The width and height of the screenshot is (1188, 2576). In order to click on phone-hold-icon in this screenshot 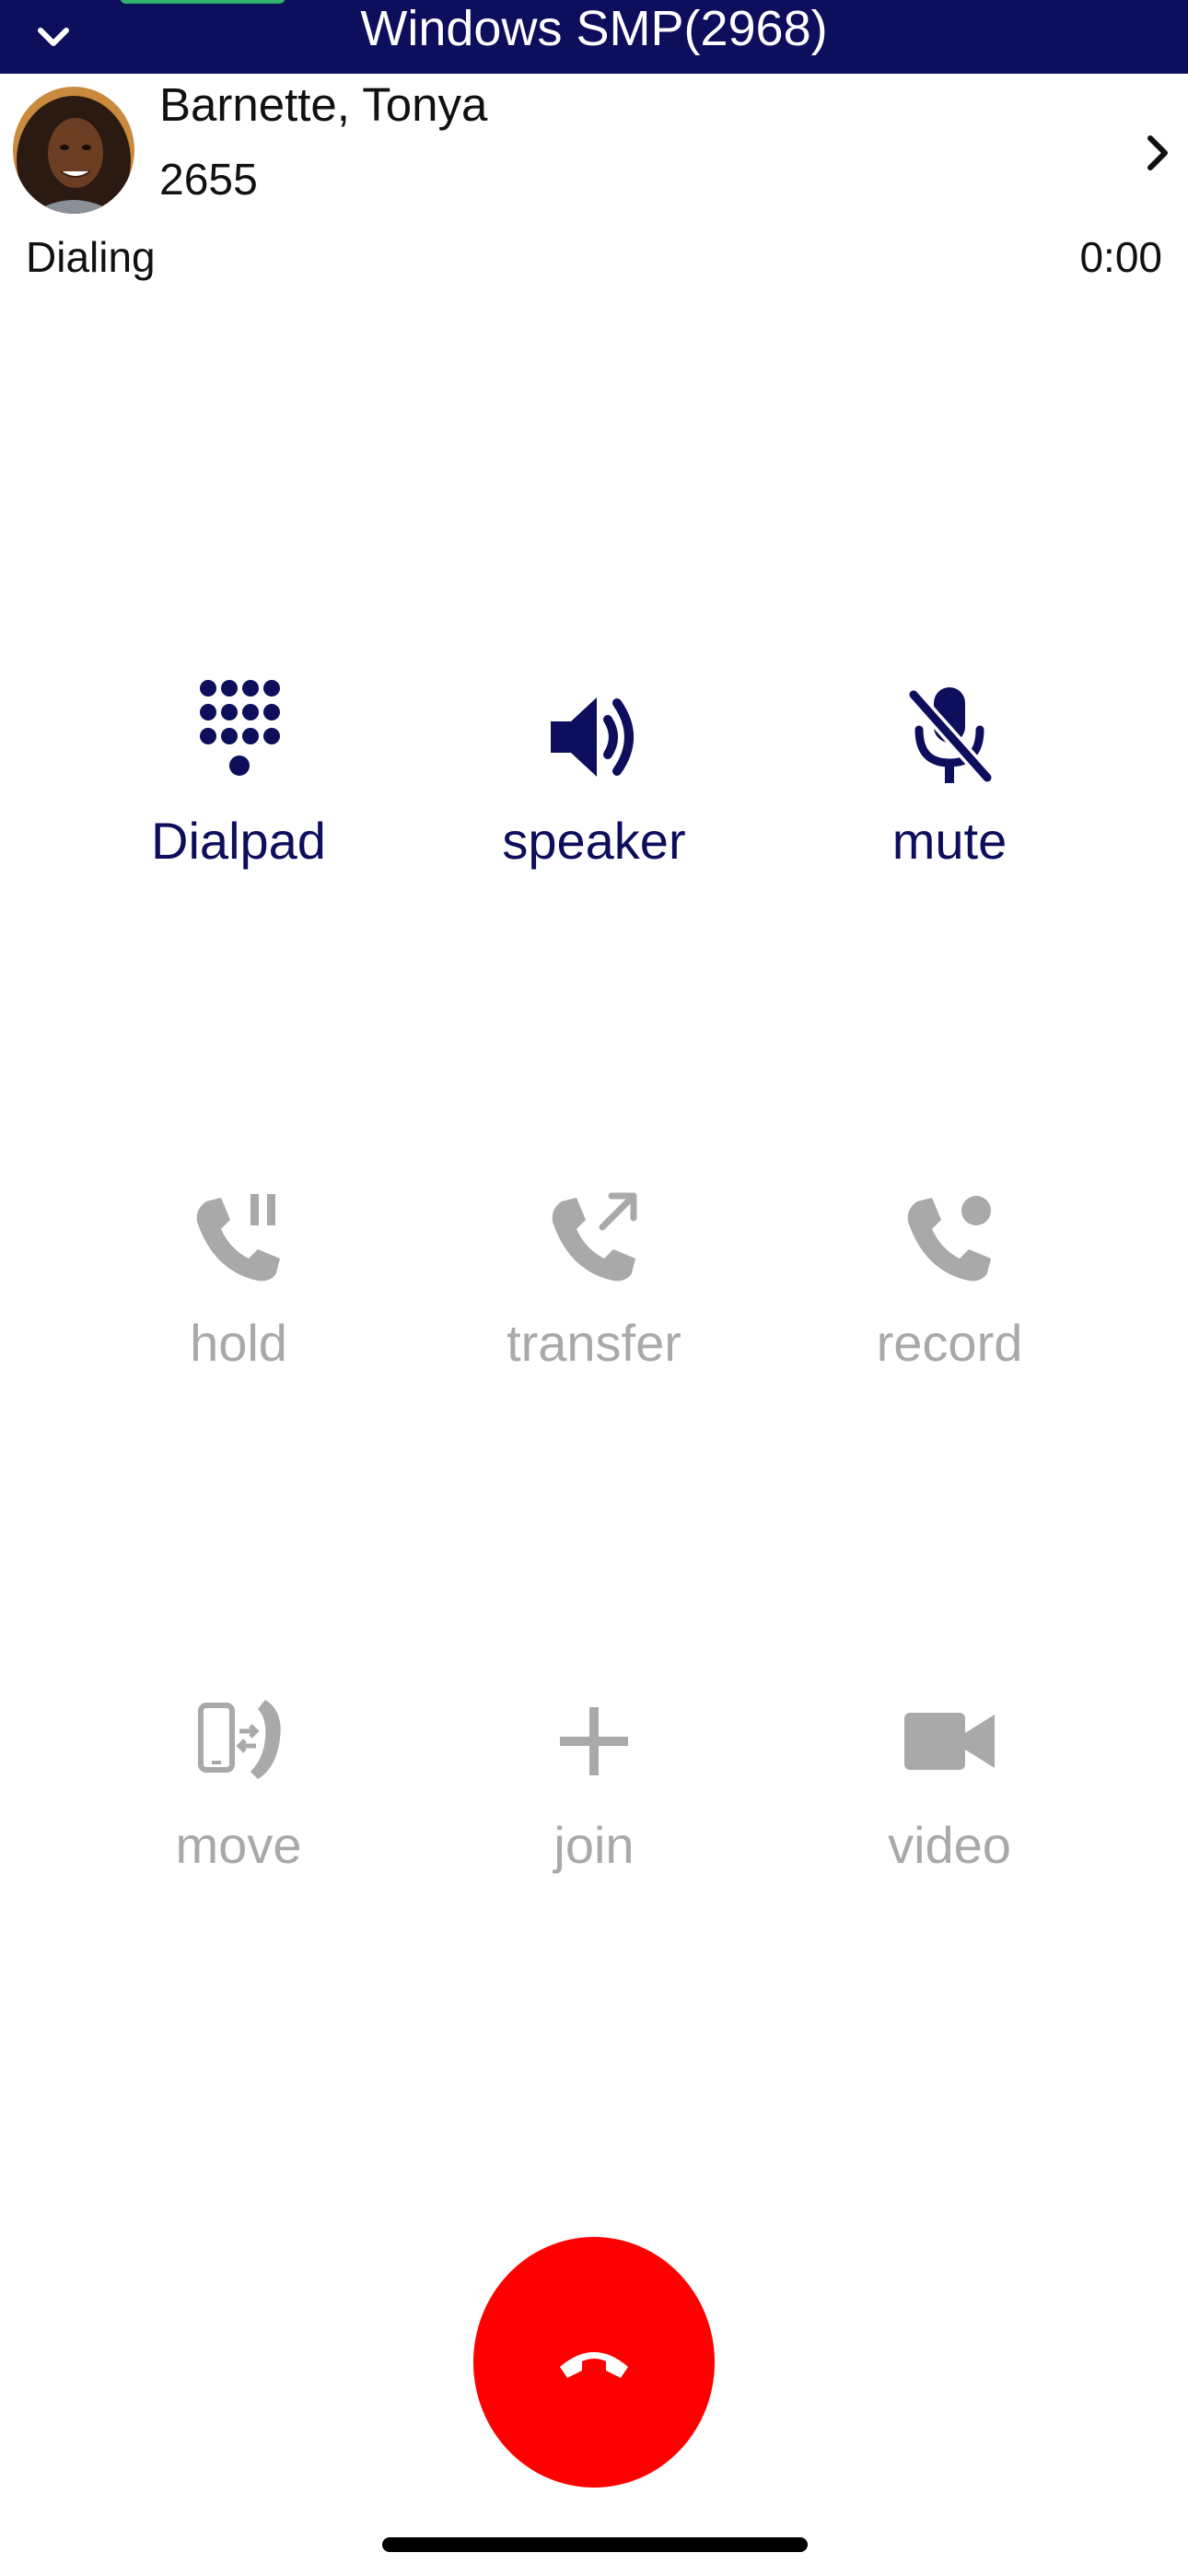, I will do `click(238, 1238)`.